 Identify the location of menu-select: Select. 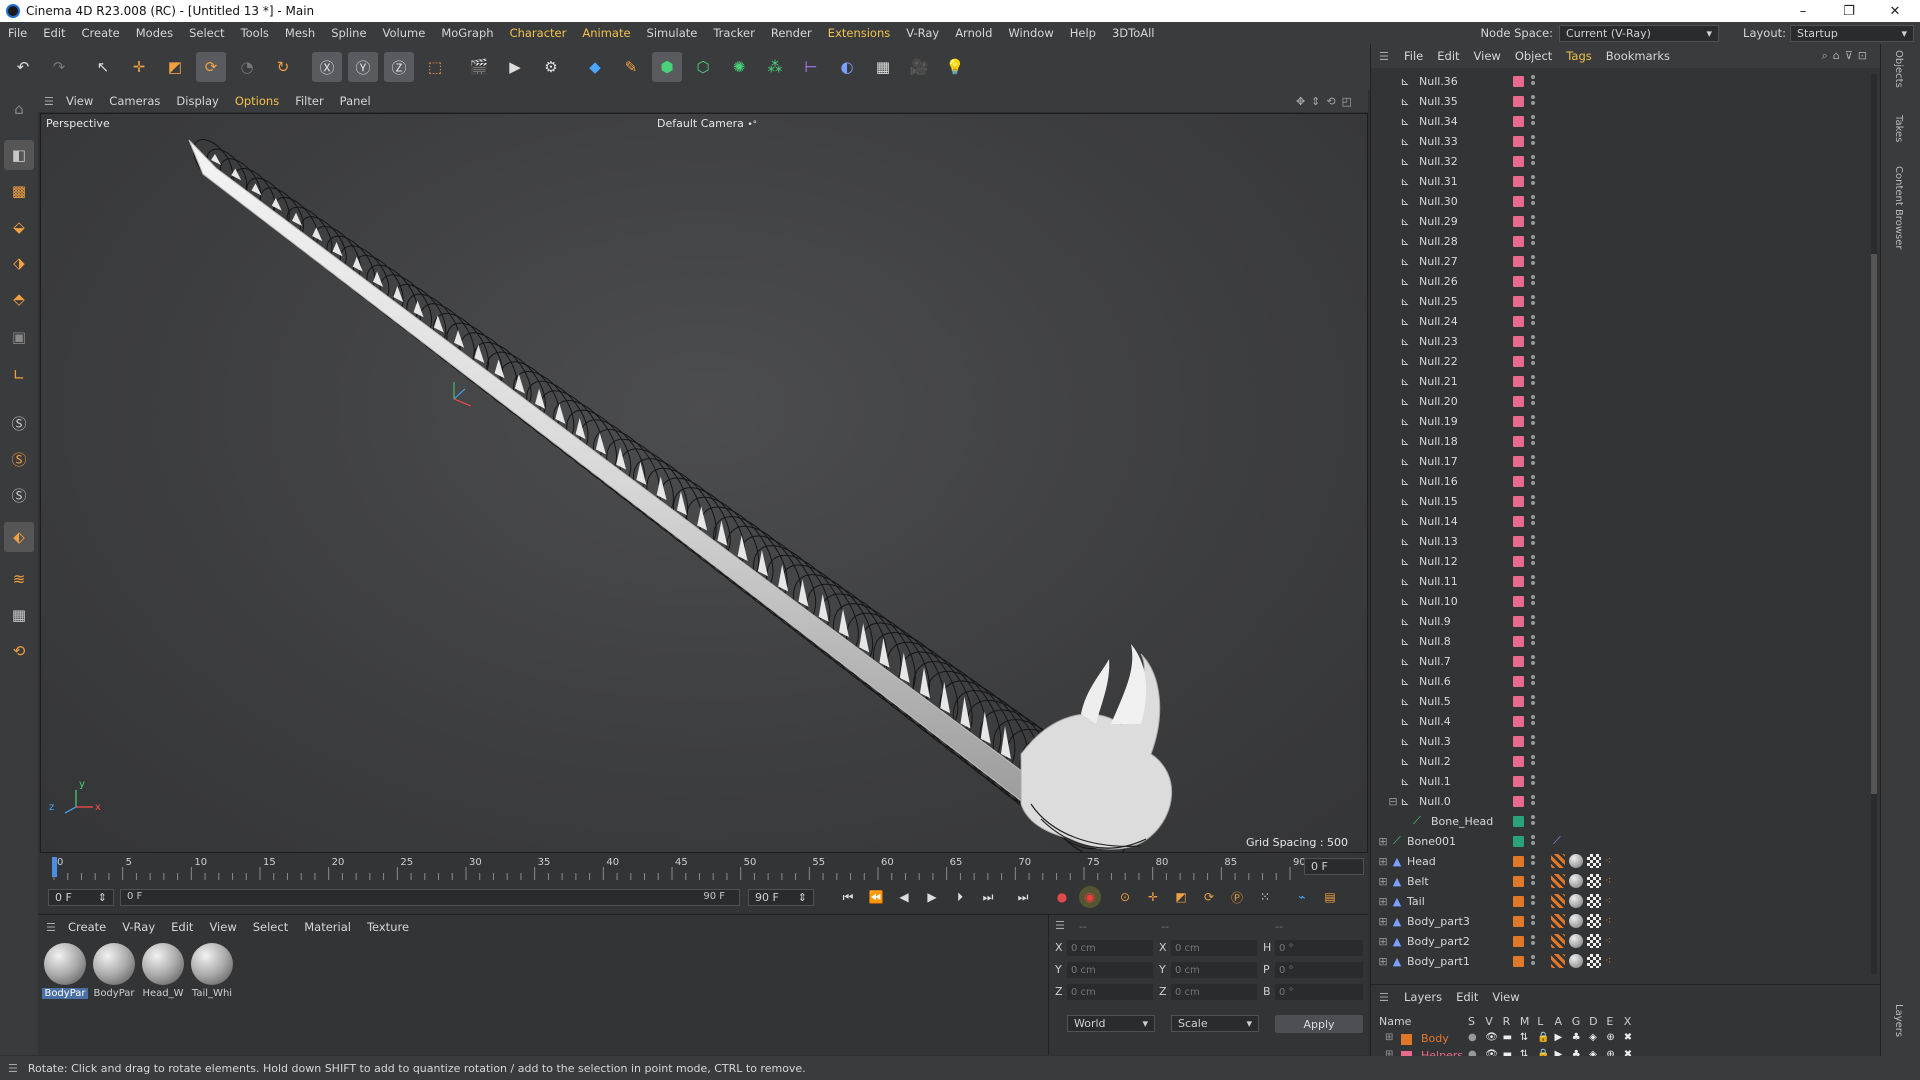
(206, 33).